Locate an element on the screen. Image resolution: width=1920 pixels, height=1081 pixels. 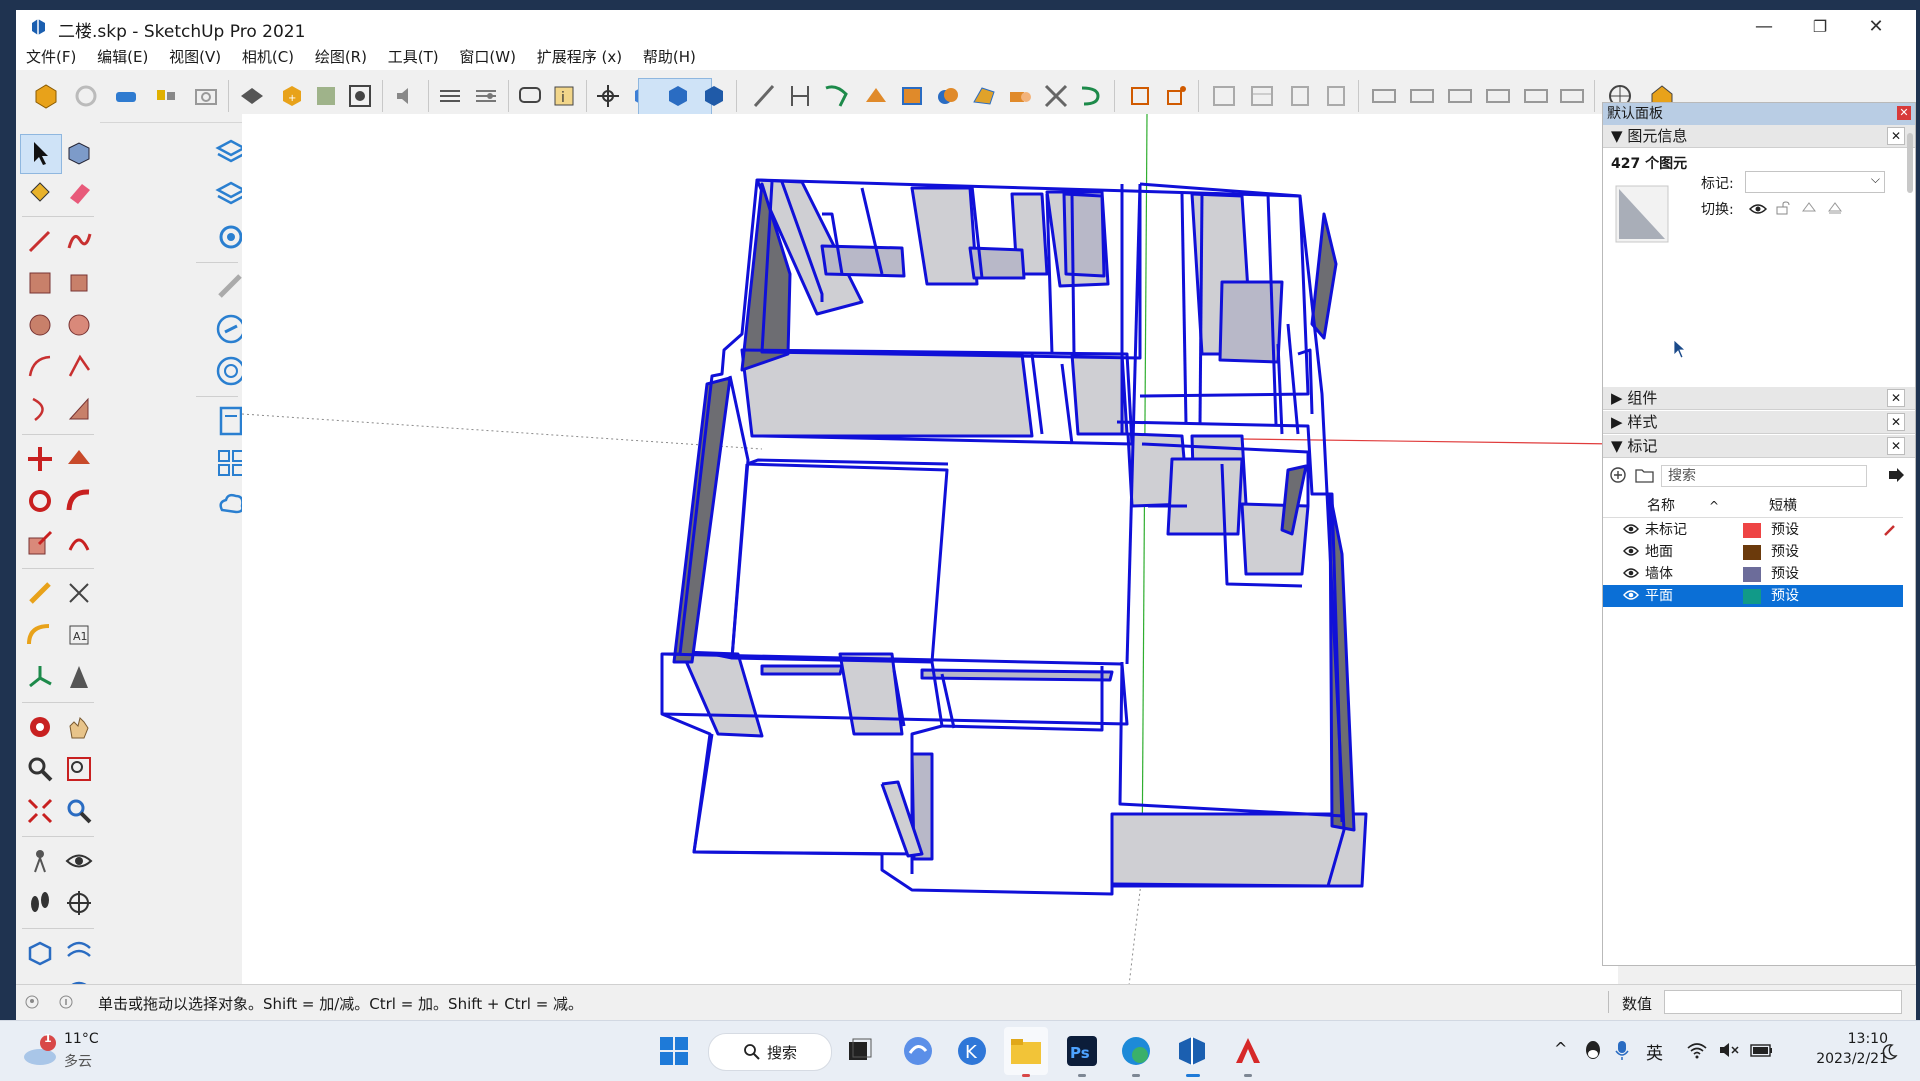
lock-icon is located at coordinates (1783, 208).